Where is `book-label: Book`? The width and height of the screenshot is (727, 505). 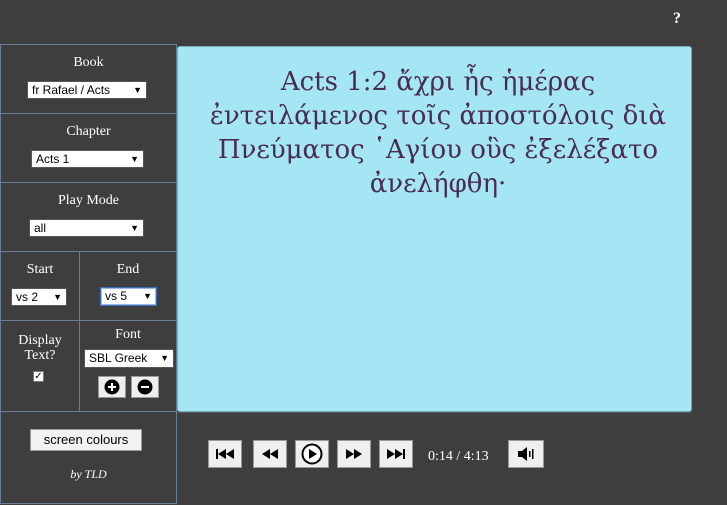
book-label: Book is located at coordinates (88, 62).